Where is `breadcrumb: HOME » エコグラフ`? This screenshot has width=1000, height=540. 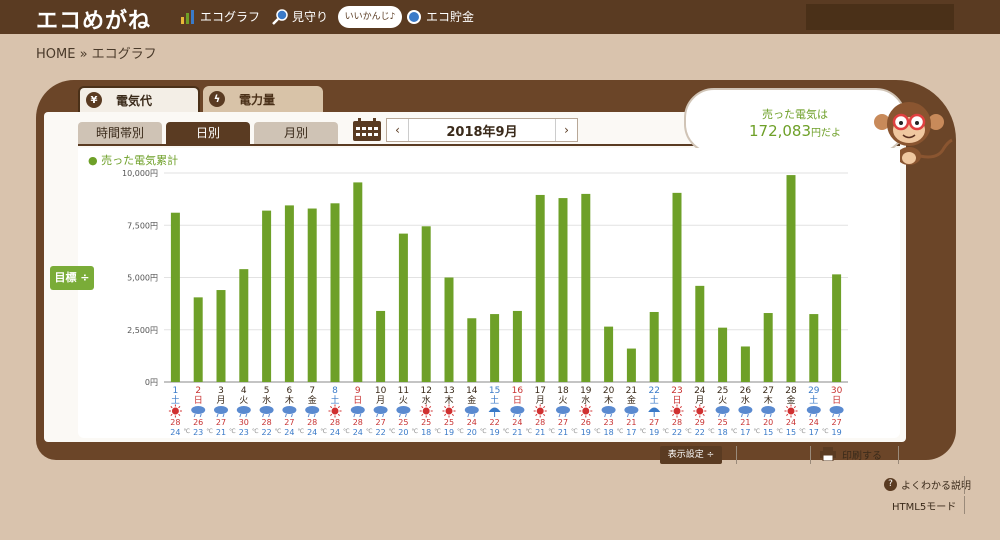
breadcrumb: HOME » エコグラフ is located at coordinates (96, 52).